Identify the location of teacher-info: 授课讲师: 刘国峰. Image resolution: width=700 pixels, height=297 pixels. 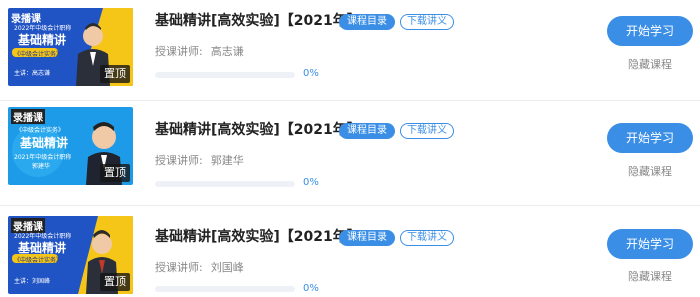
(199, 267).